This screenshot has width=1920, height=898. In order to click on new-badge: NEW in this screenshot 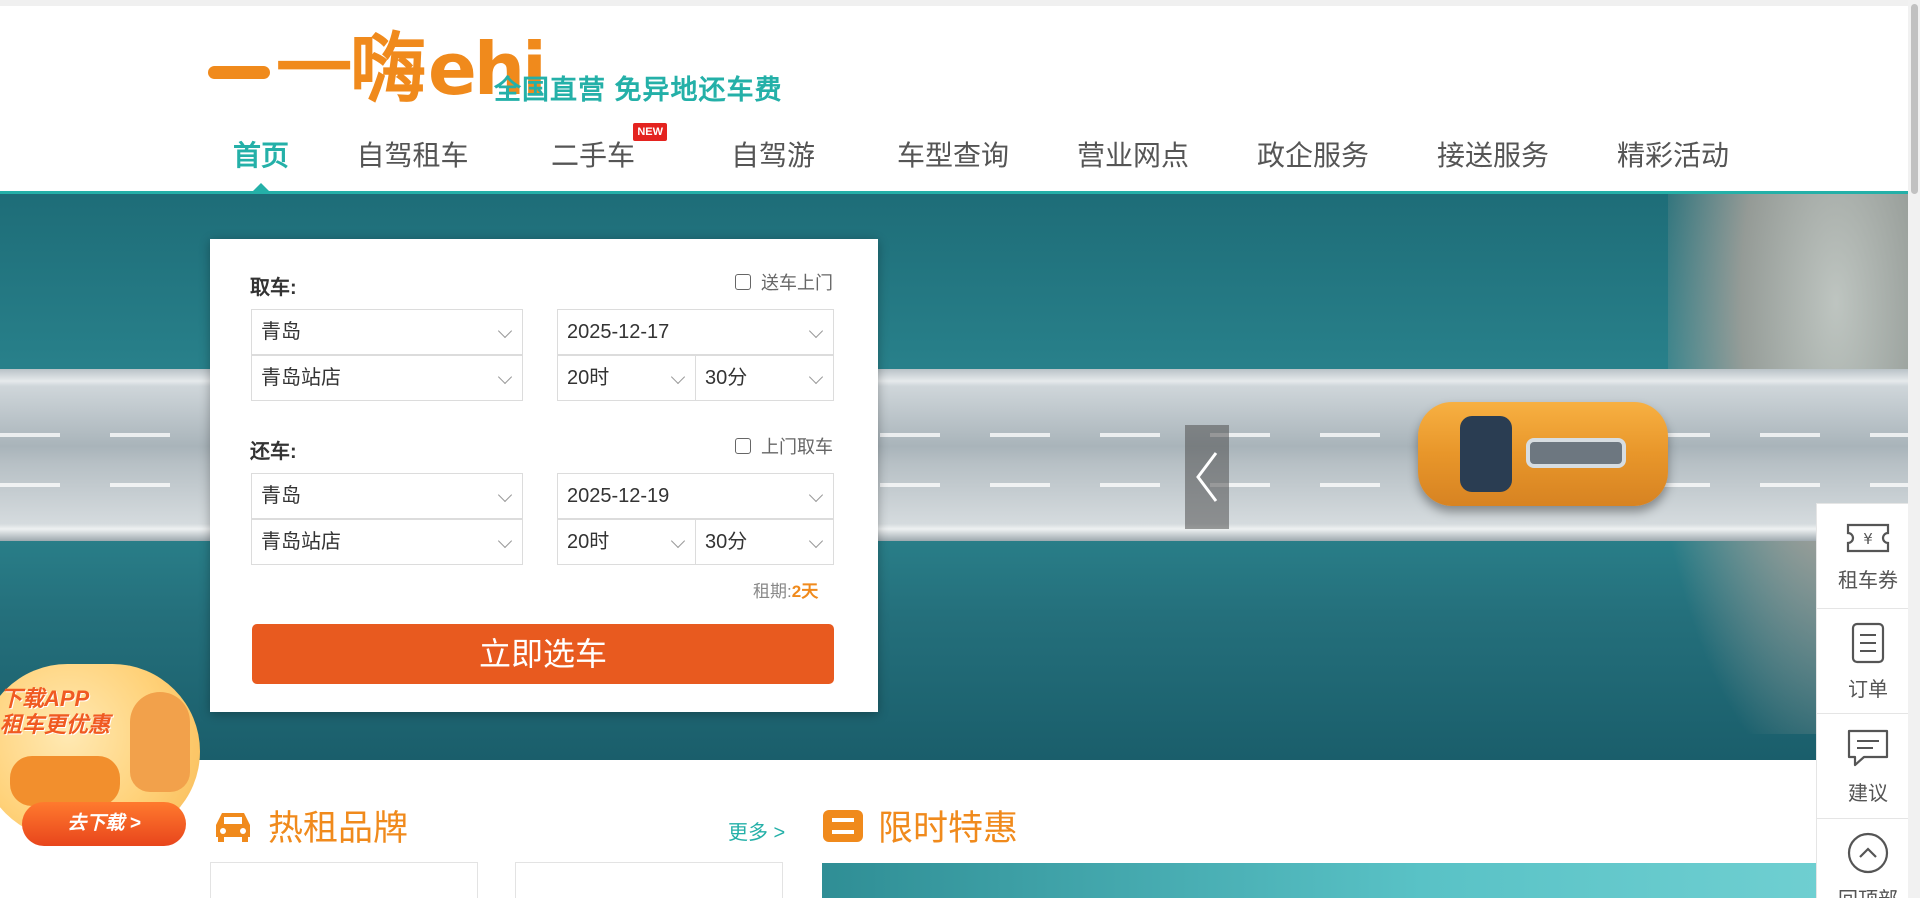, I will do `click(650, 132)`.